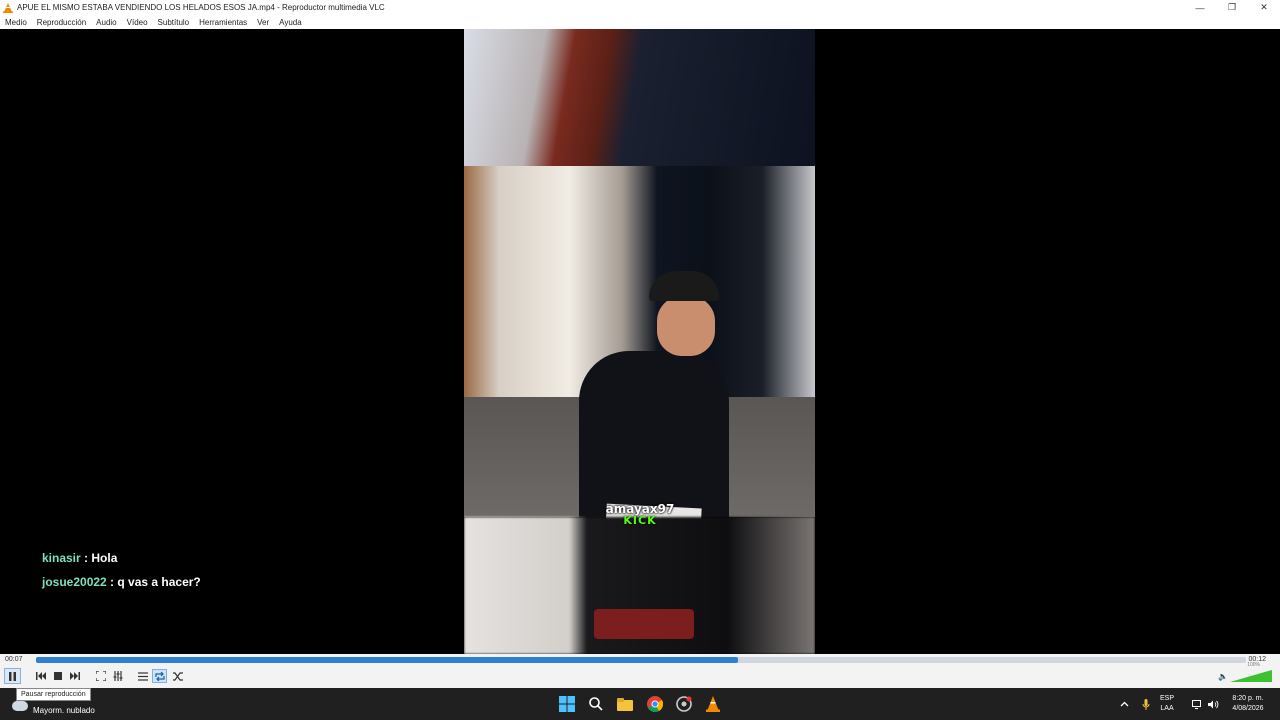  I want to click on equalizer-icon, so click(117, 676).